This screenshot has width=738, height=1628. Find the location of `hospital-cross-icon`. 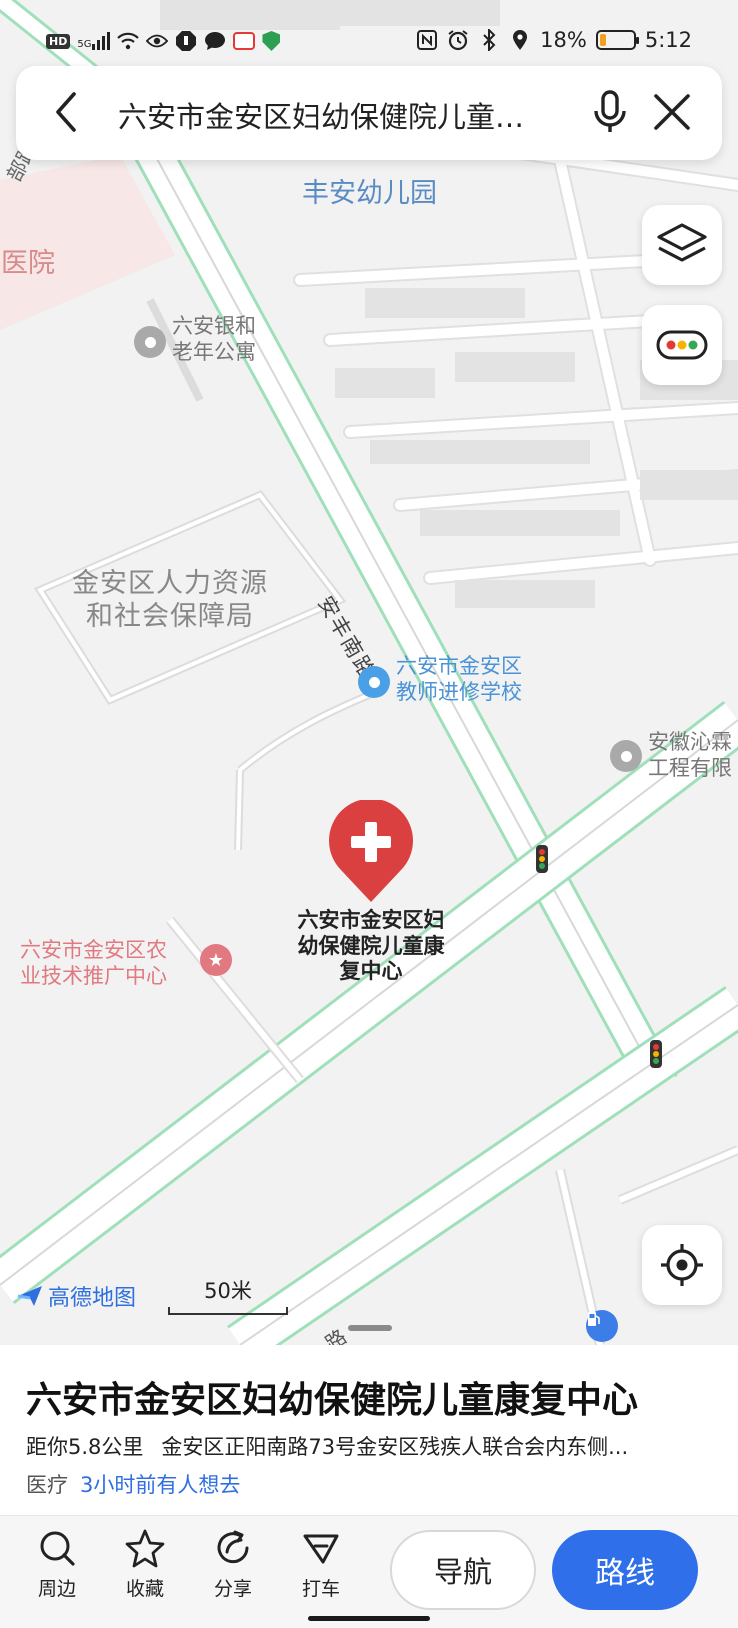

hospital-cross-icon is located at coordinates (371, 851).